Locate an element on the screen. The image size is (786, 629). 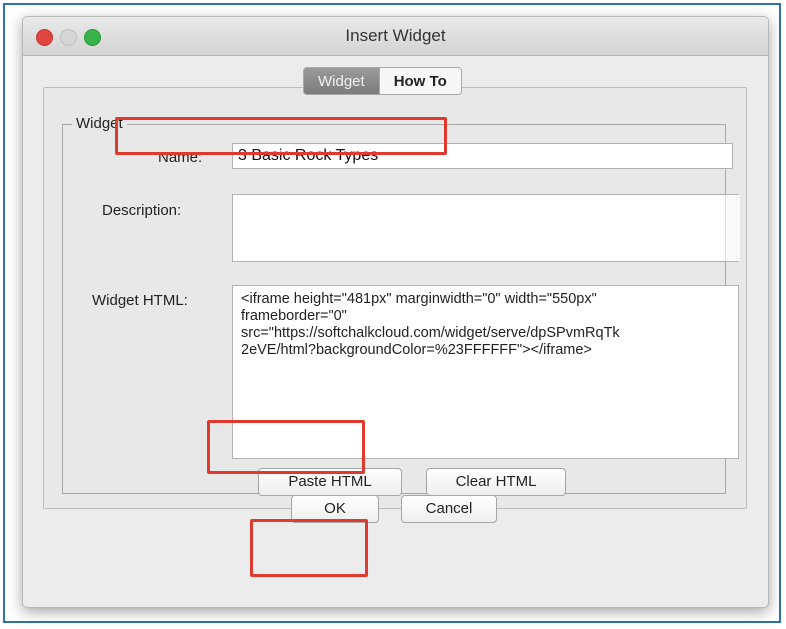
description-scrollbar is located at coordinates (732, 228).